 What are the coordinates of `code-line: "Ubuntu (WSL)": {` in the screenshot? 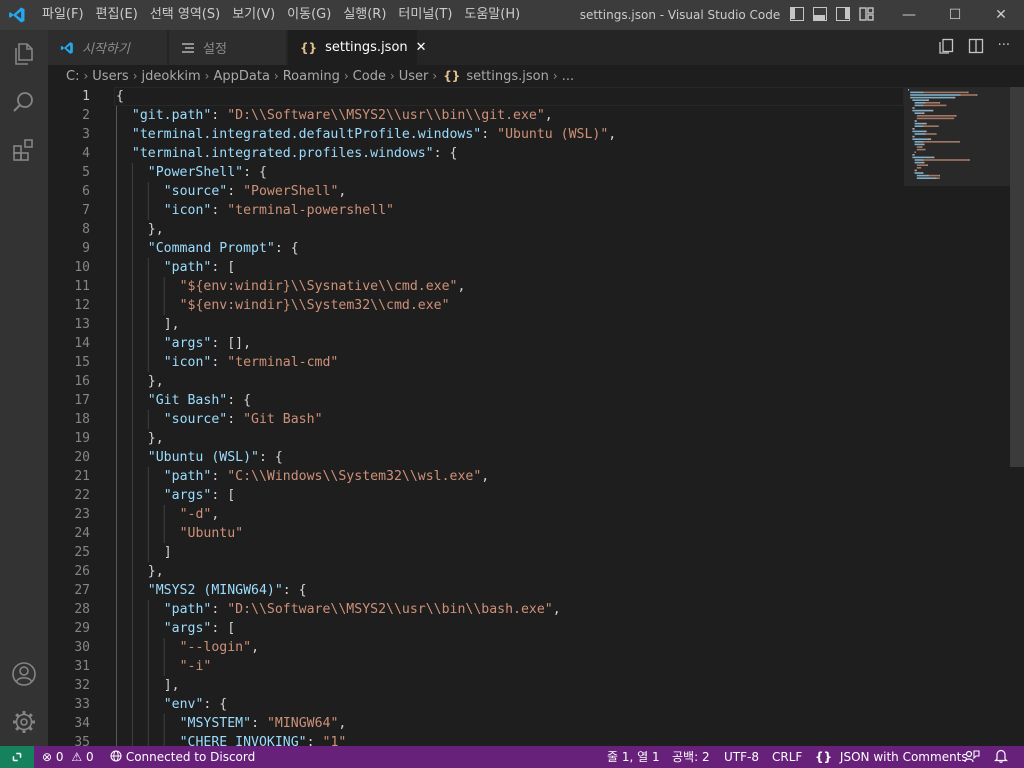 It's located at (509, 457).